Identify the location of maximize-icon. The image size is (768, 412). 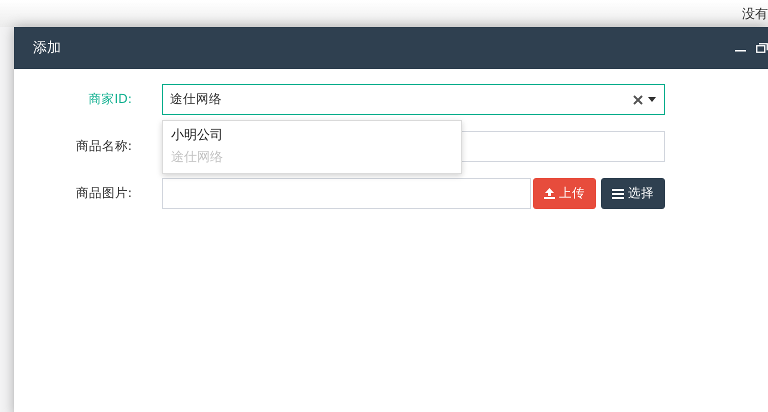
(762, 48).